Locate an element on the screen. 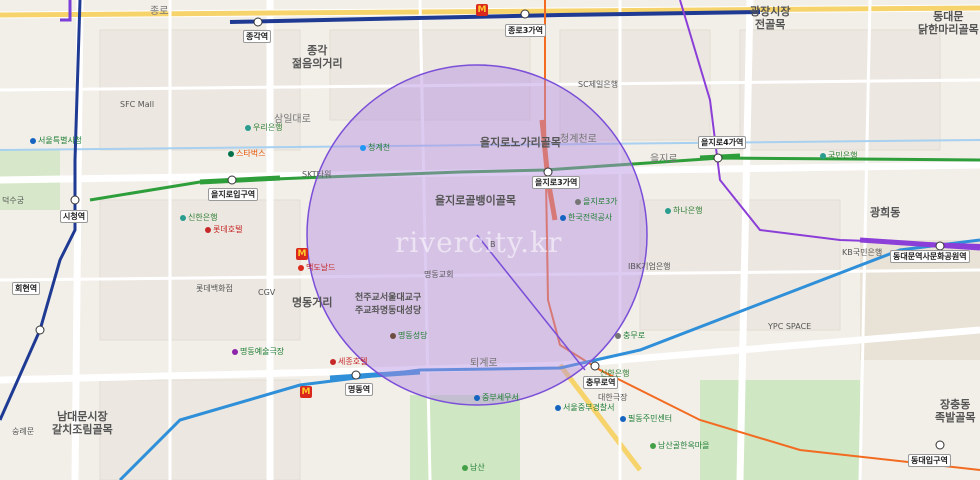  poi-label: 명동성당 is located at coordinates (413, 335).